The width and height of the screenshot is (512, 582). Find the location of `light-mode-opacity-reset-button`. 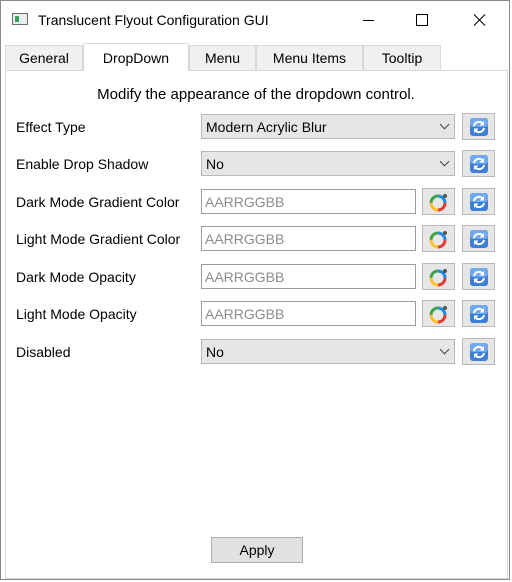

light-mode-opacity-reset-button is located at coordinates (478, 313).